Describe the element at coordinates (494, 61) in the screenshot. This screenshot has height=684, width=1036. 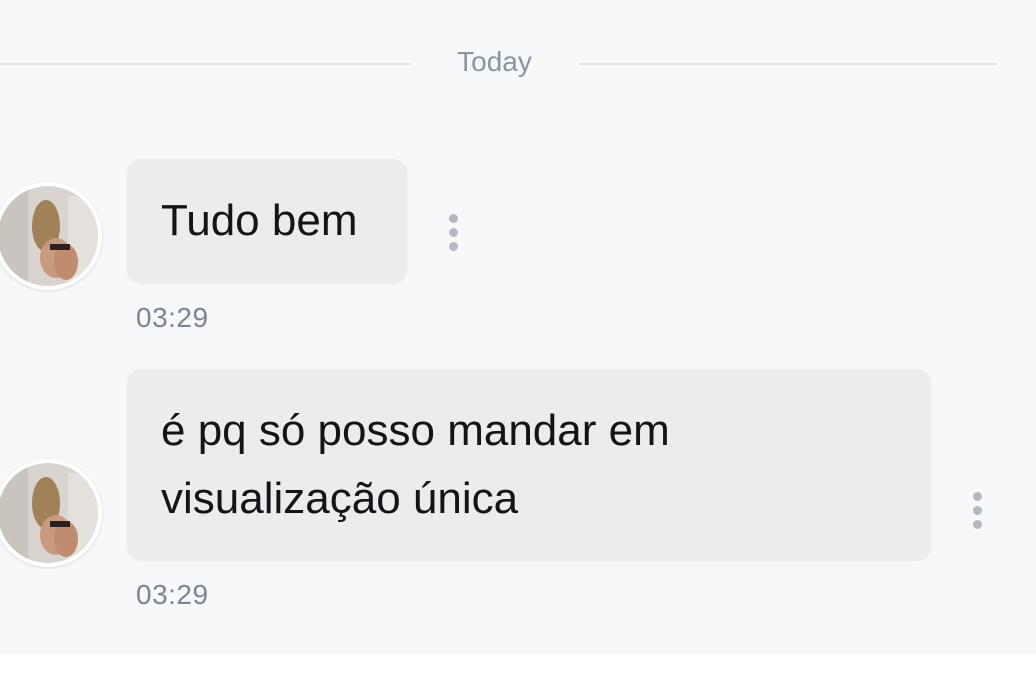
I see `date-divider-label: Today` at that location.